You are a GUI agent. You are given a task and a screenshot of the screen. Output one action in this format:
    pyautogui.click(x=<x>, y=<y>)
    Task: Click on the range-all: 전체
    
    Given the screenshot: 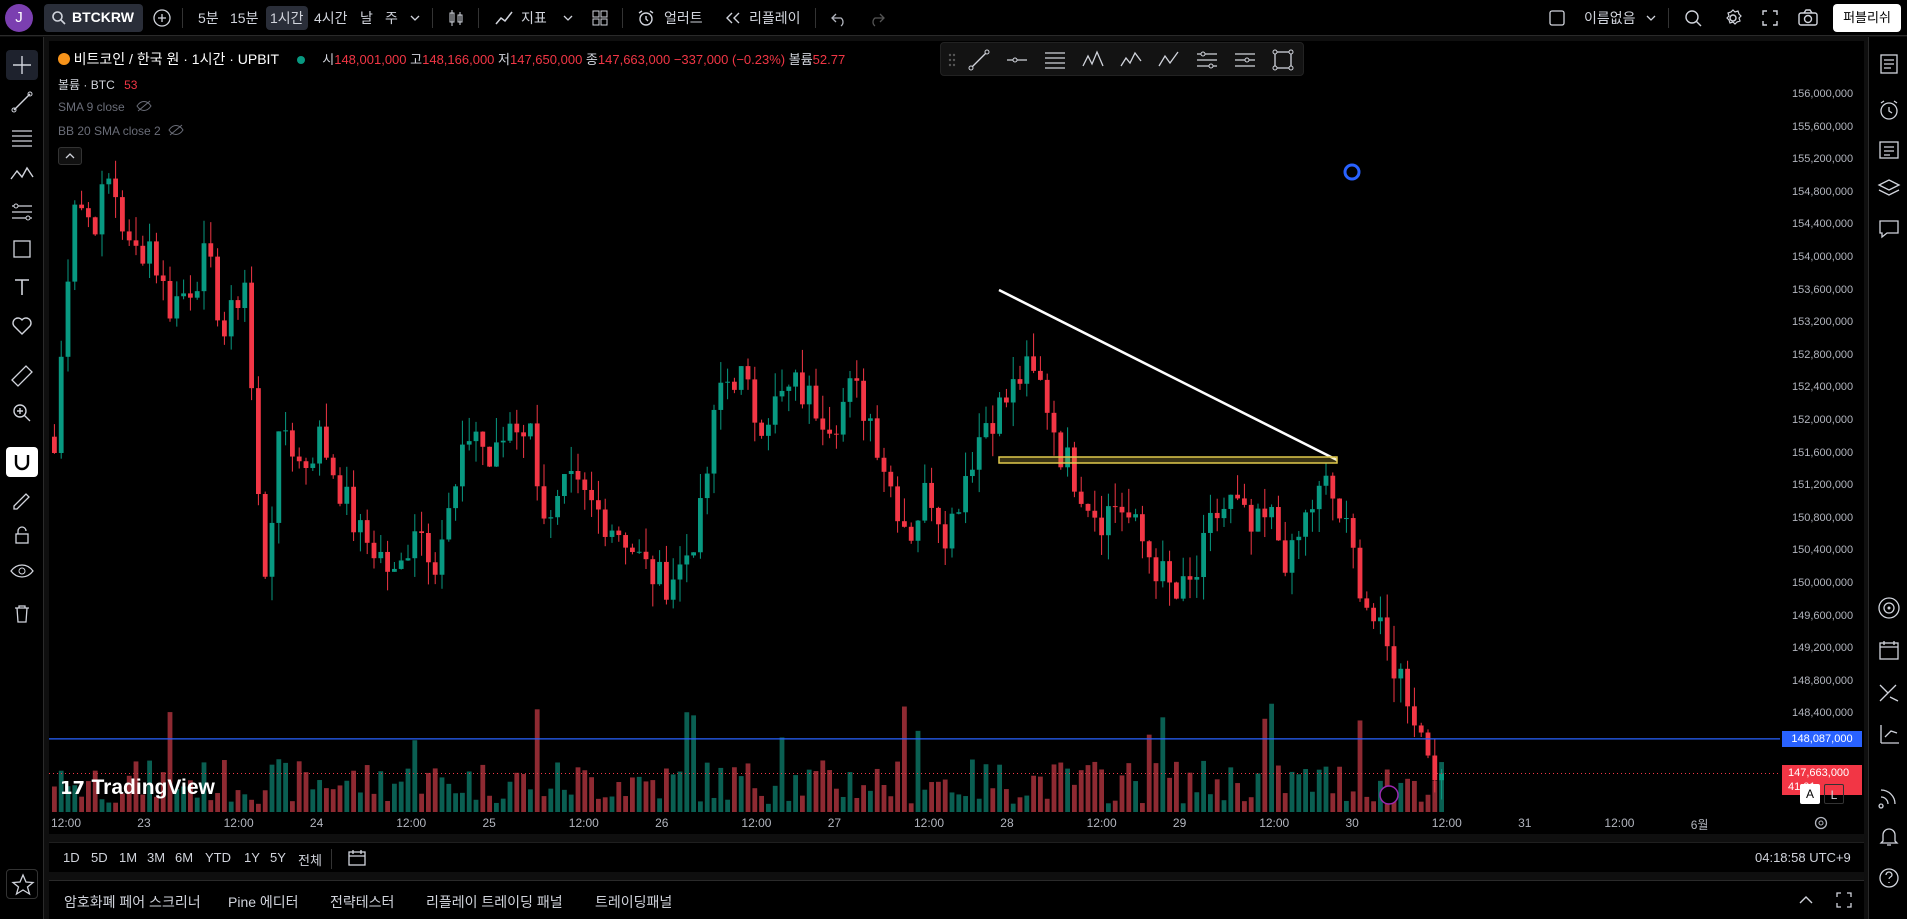 What is the action you would take?
    pyautogui.click(x=310, y=859)
    